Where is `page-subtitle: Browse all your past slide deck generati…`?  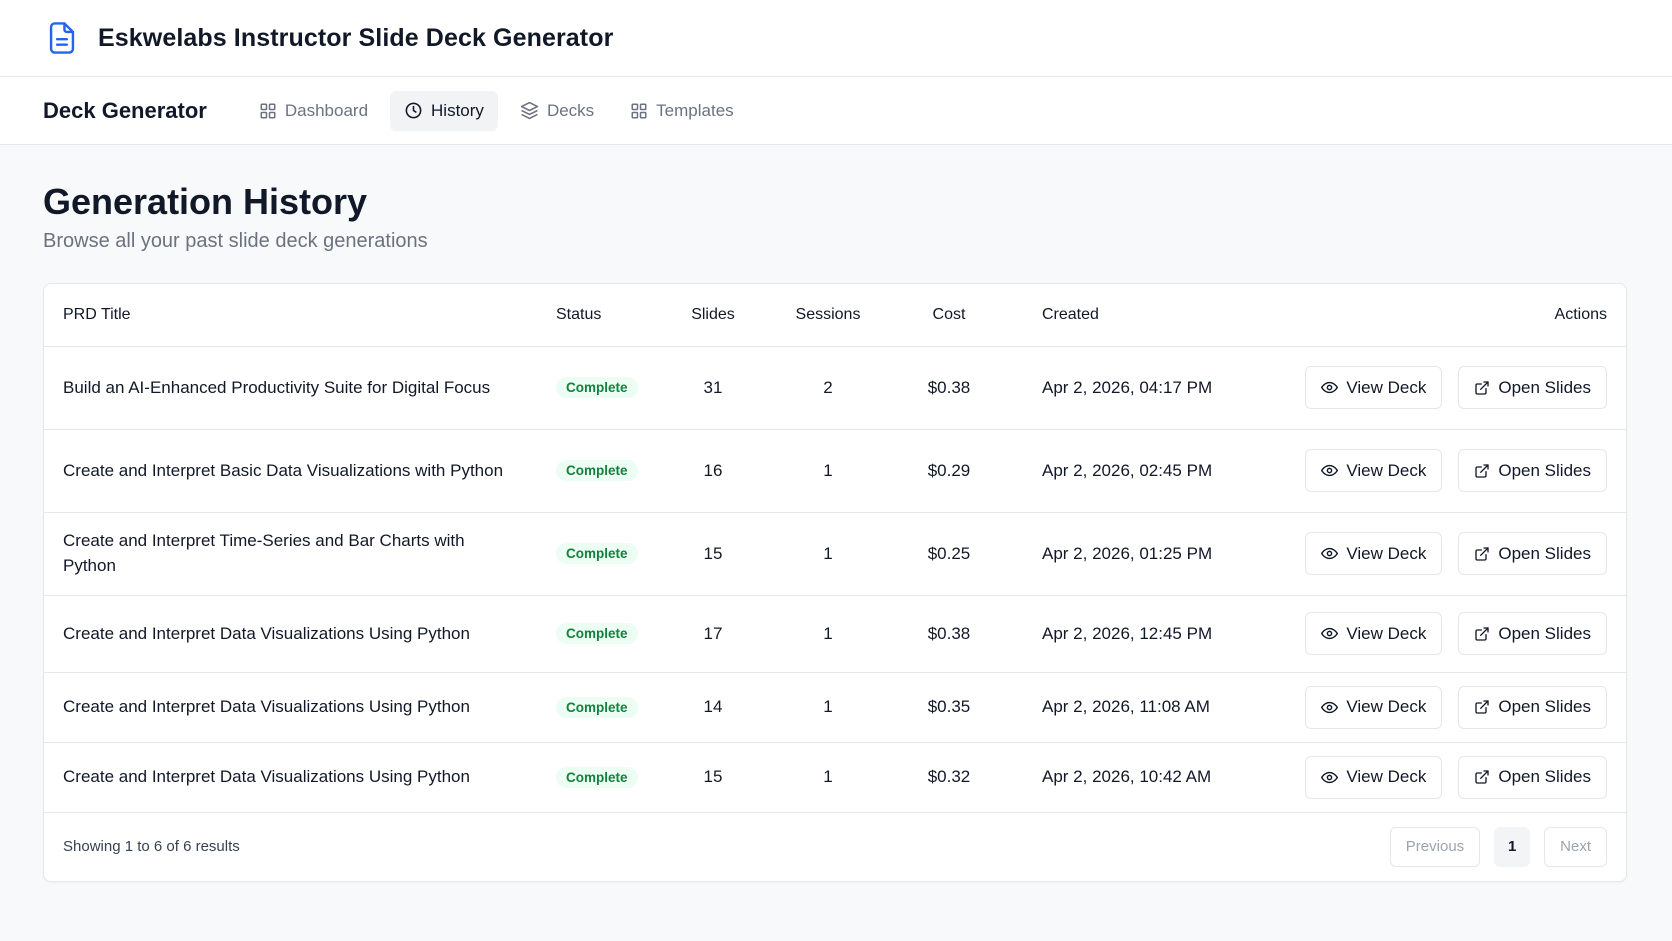 page-subtitle: Browse all your past slide deck generati… is located at coordinates (235, 241).